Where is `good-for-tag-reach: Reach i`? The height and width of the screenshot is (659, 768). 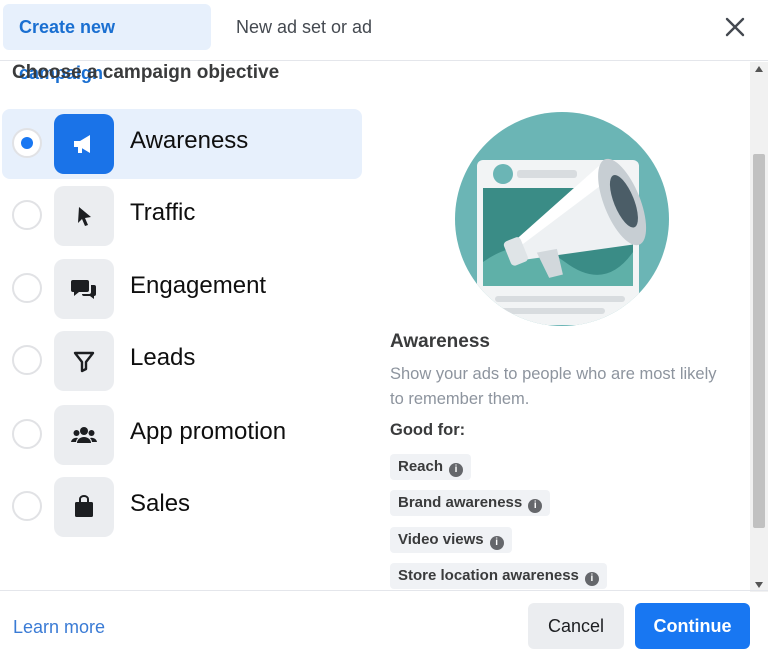 good-for-tag-reach: Reach i is located at coordinates (431, 467).